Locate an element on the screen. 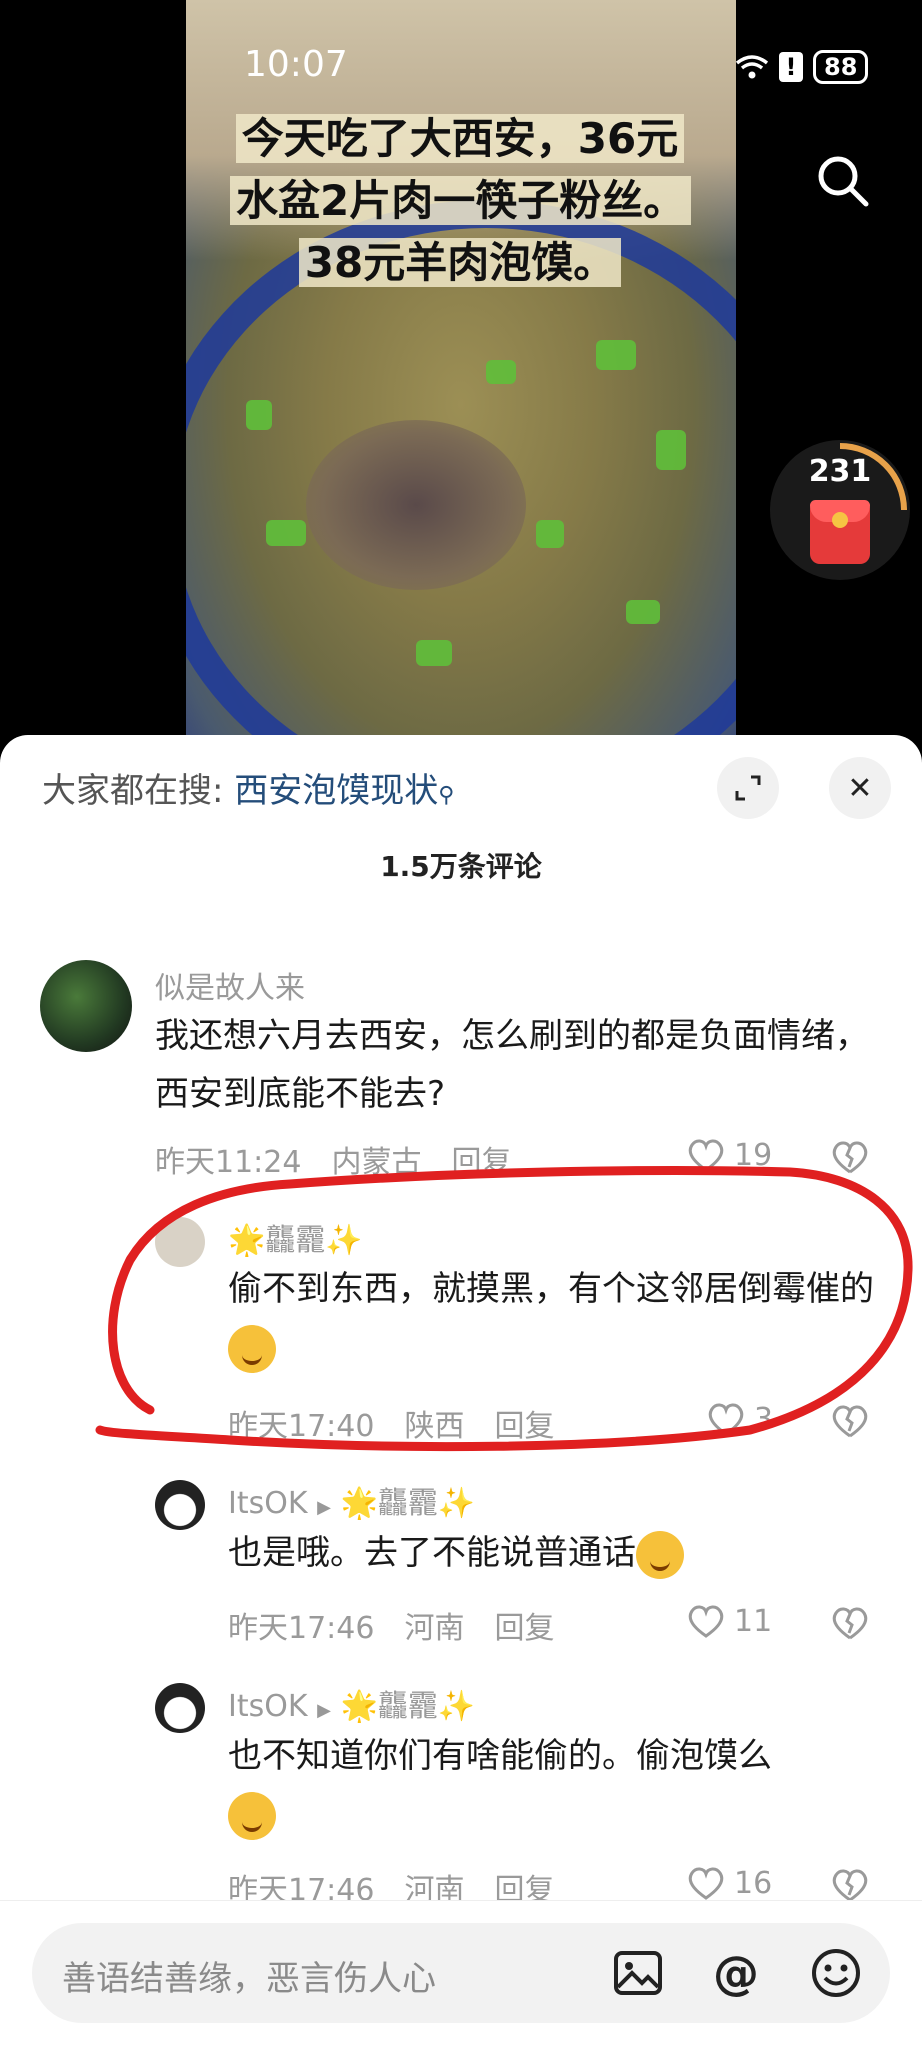 Image resolution: width=922 pixels, height=2049 pixels. emoji-picker-icon is located at coordinates (836, 1973).